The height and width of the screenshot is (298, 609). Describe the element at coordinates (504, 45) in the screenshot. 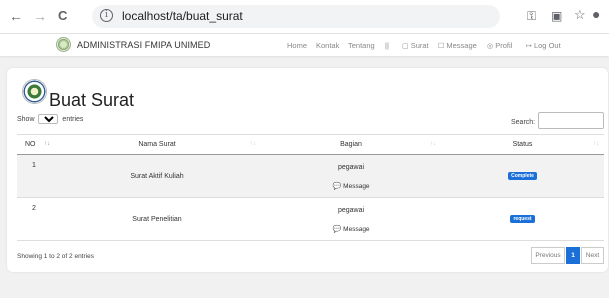

I see `nav-profil-label: Profil` at that location.